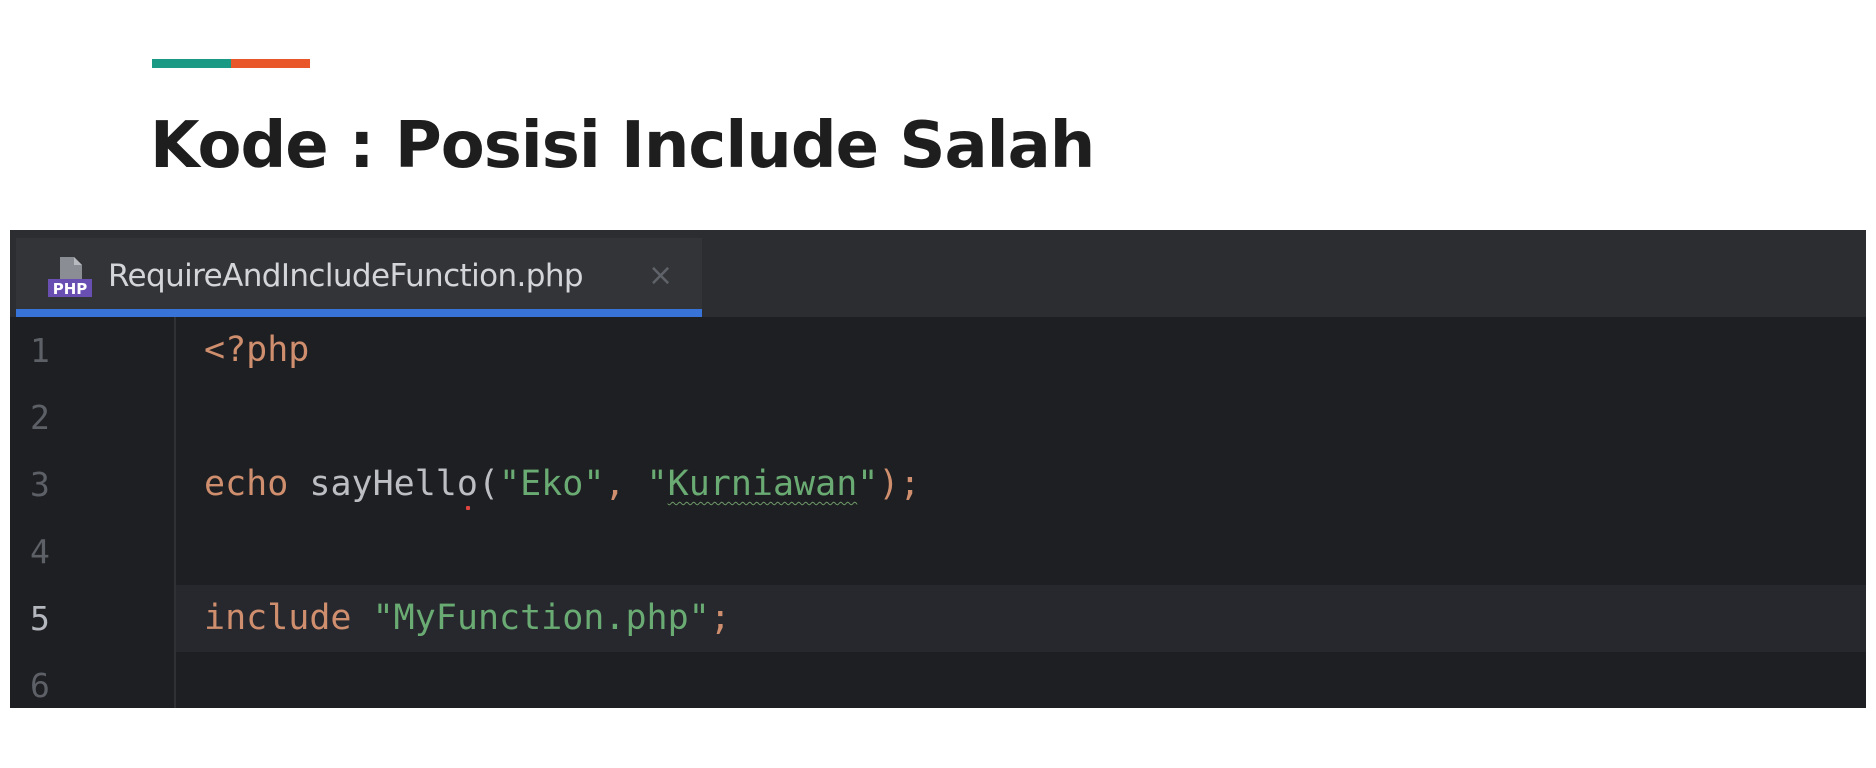 The height and width of the screenshot is (768, 1876). Describe the element at coordinates (552, 484) in the screenshot. I see `code-token: "Eko"` at that location.